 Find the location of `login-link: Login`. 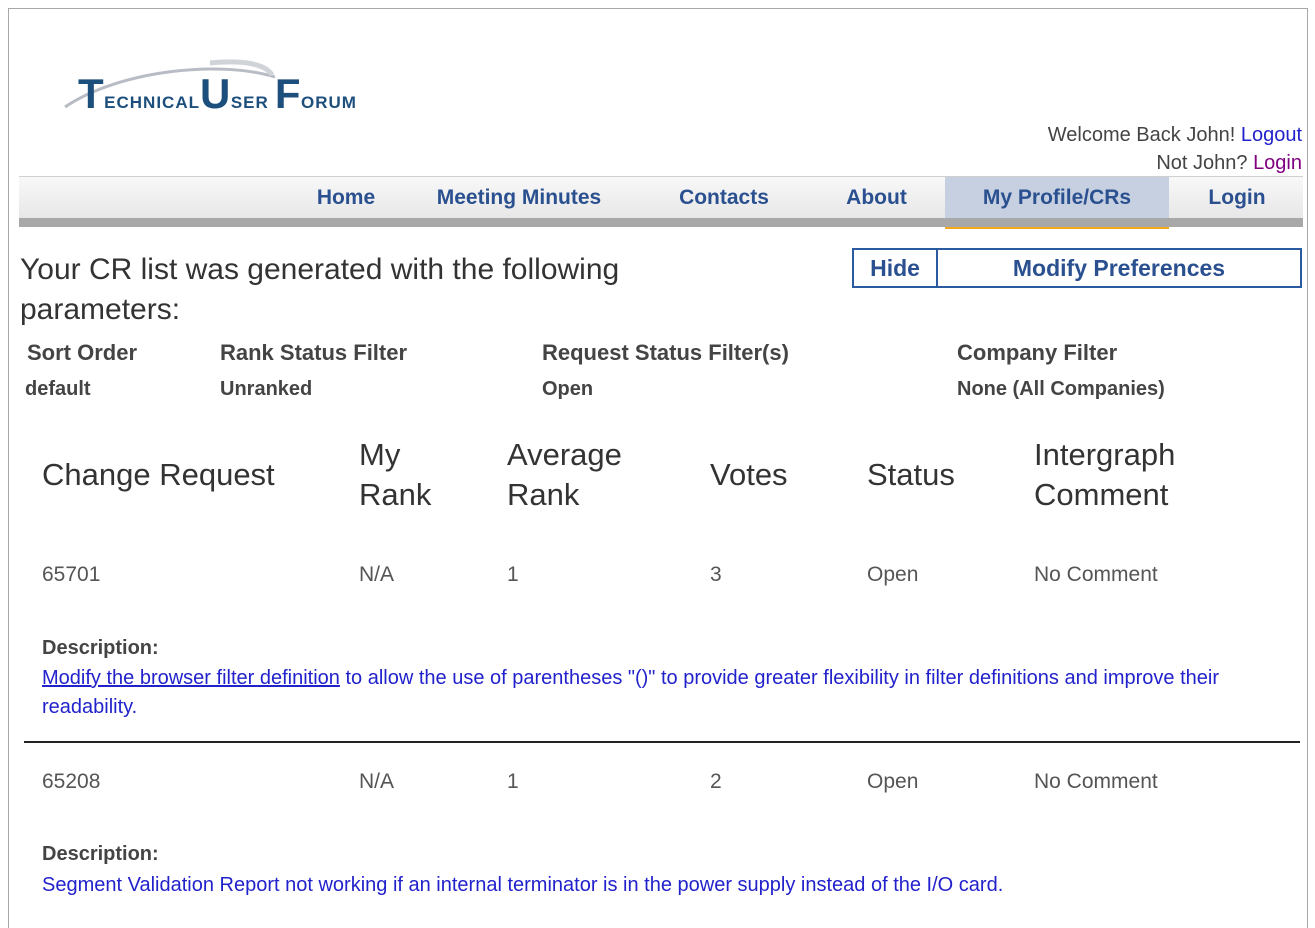

login-link: Login is located at coordinates (1277, 163).